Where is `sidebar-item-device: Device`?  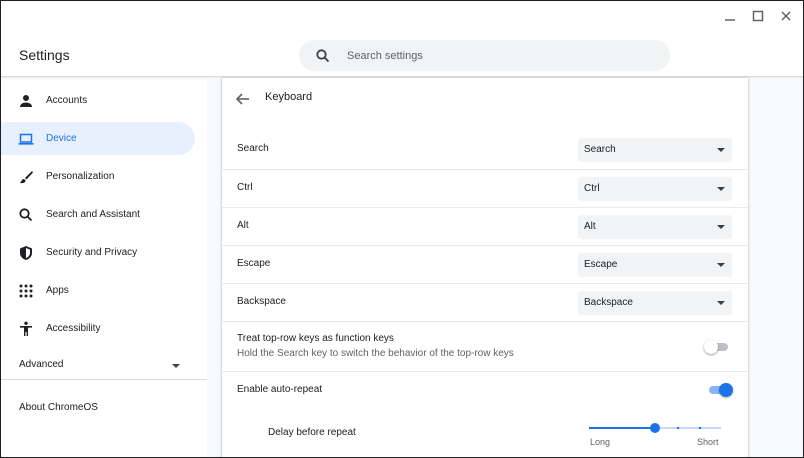 sidebar-item-device: Device is located at coordinates (98, 138).